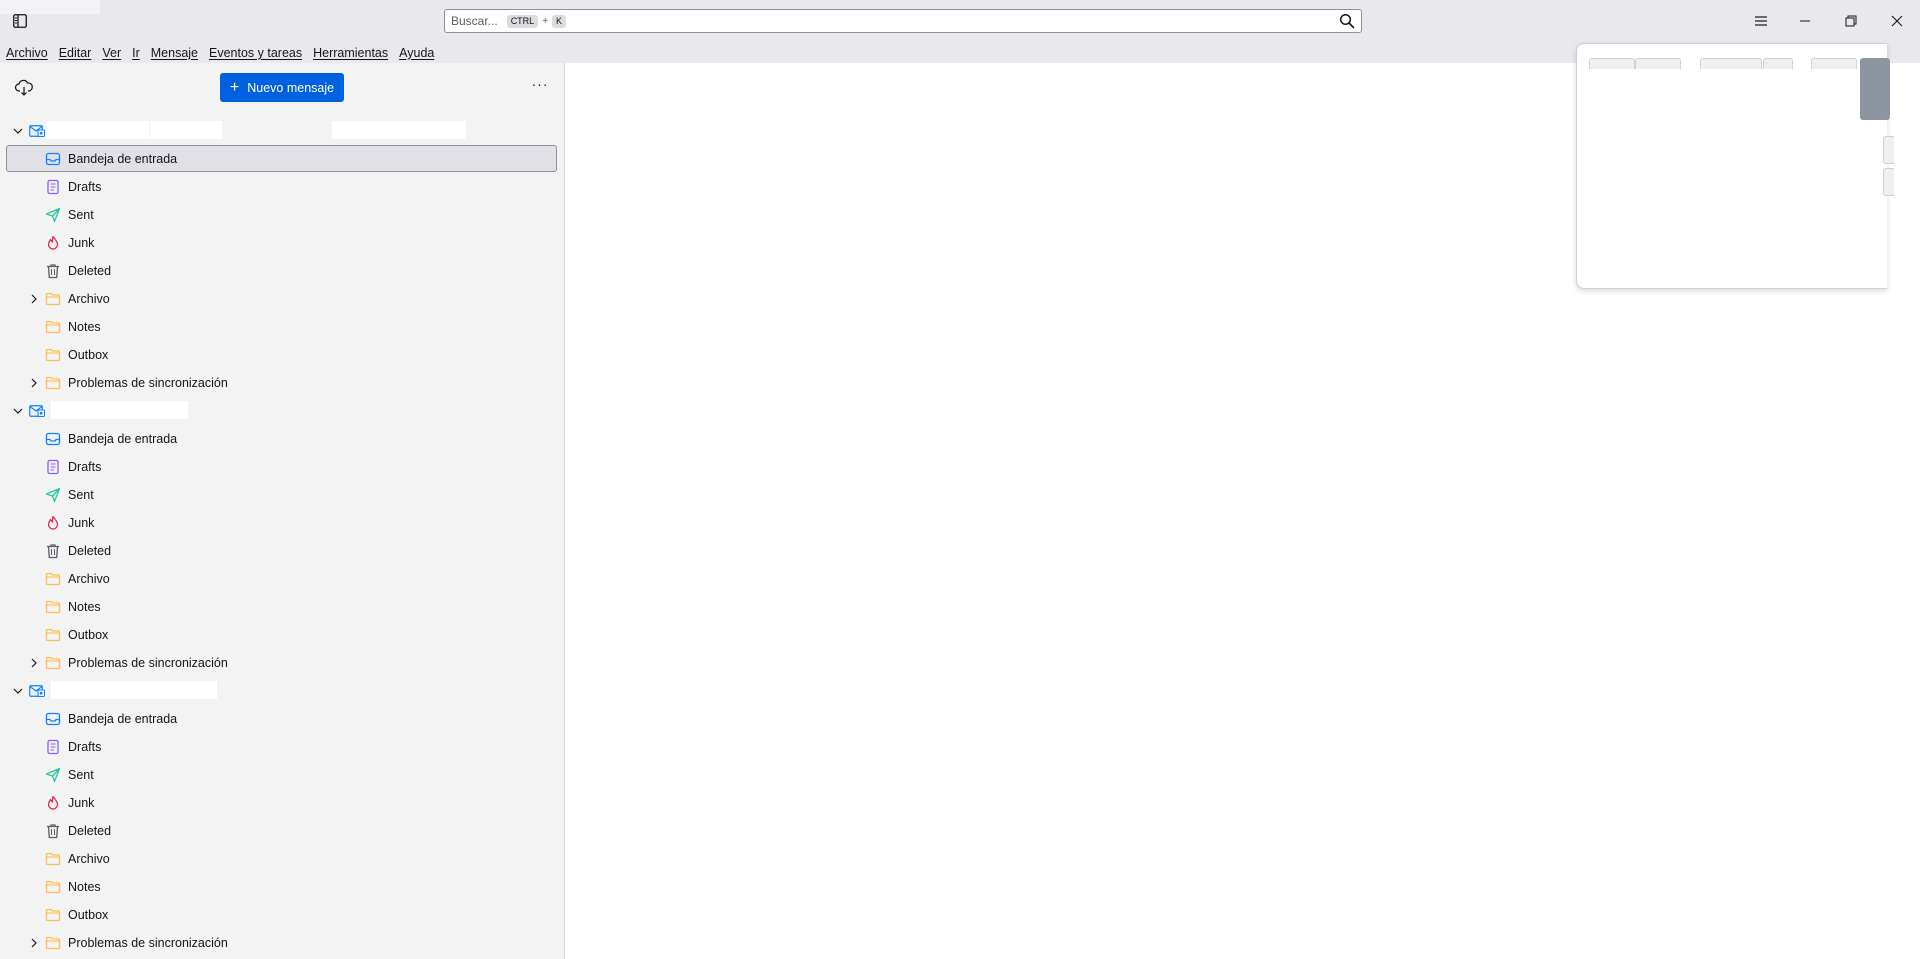 This screenshot has width=1920, height=959. Describe the element at coordinates (174, 53) in the screenshot. I see `menu-mensaje: Mensaje` at that location.